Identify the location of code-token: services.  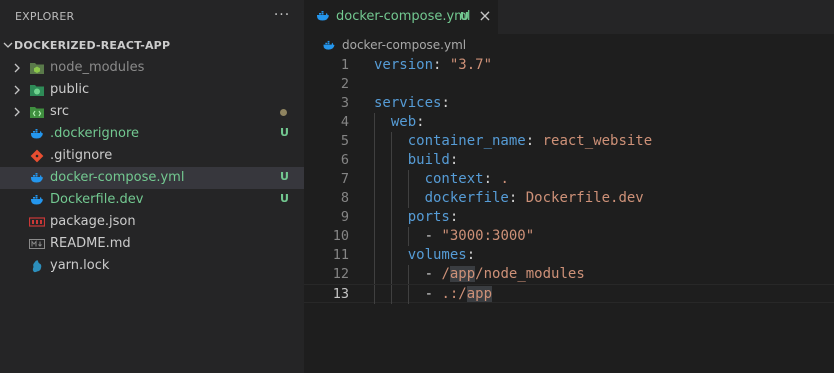
(408, 103).